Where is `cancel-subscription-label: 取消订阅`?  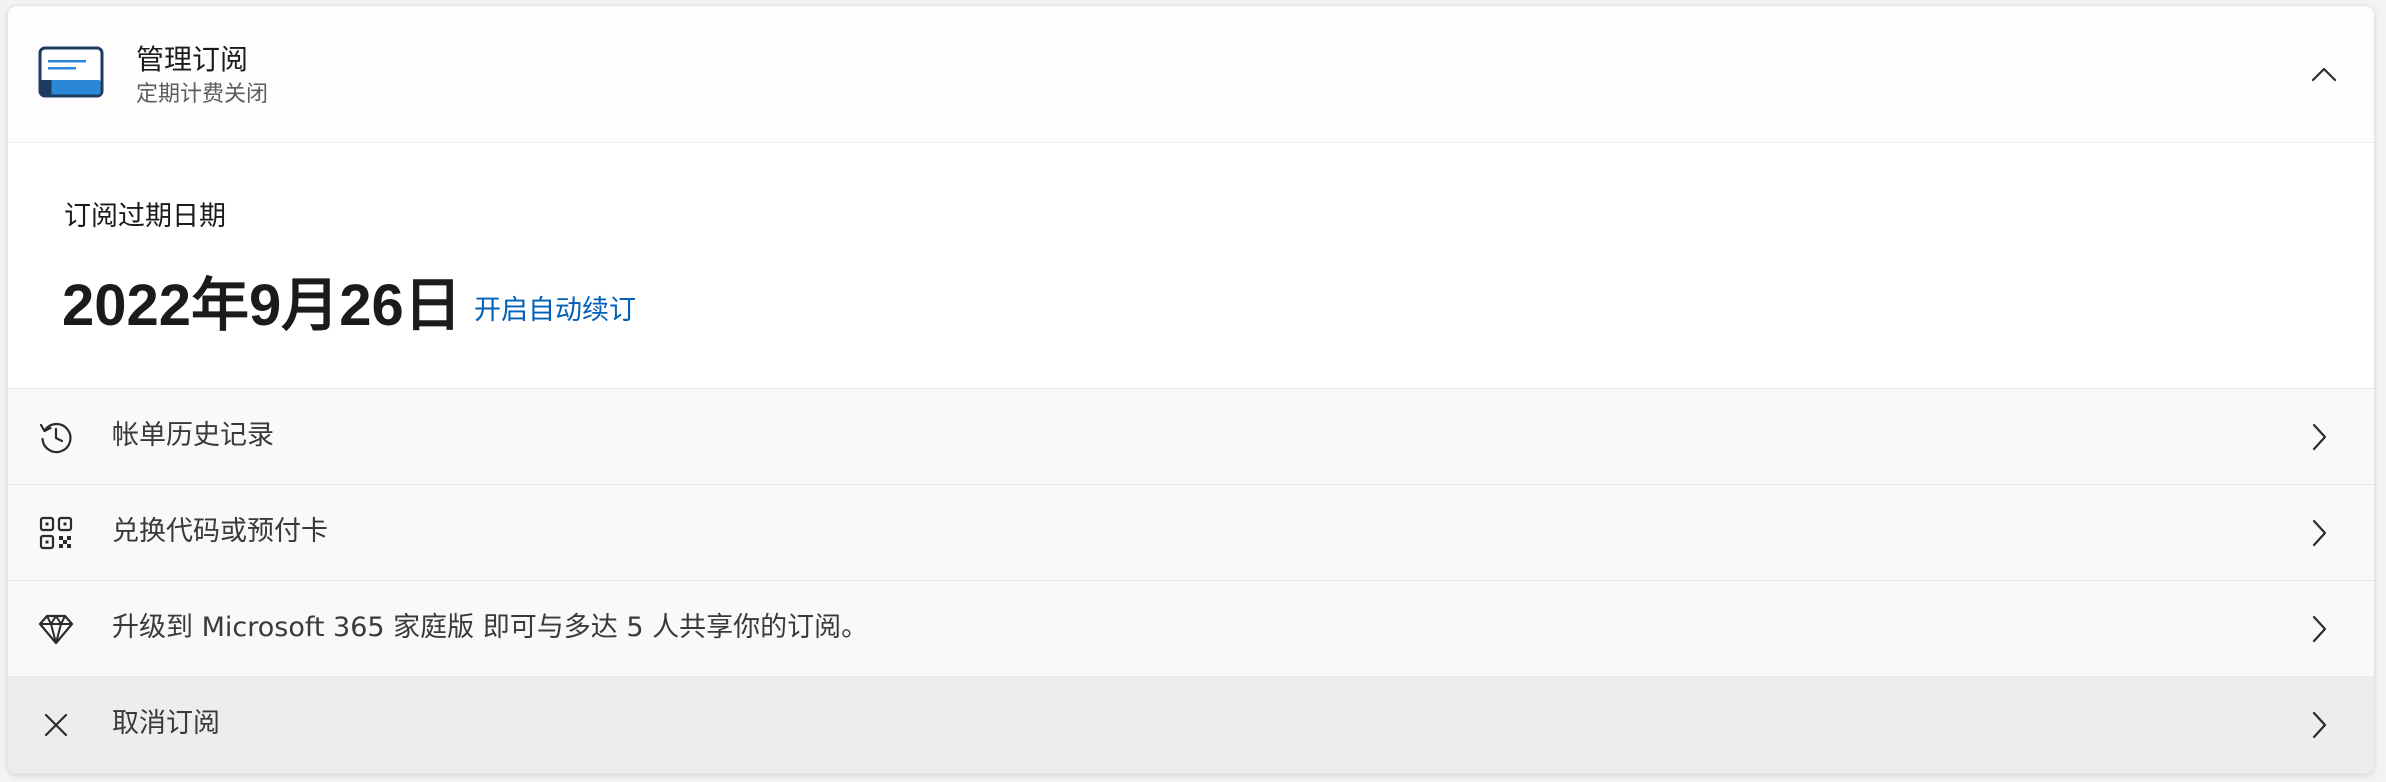 cancel-subscription-label: 取消订阅 is located at coordinates (166, 723).